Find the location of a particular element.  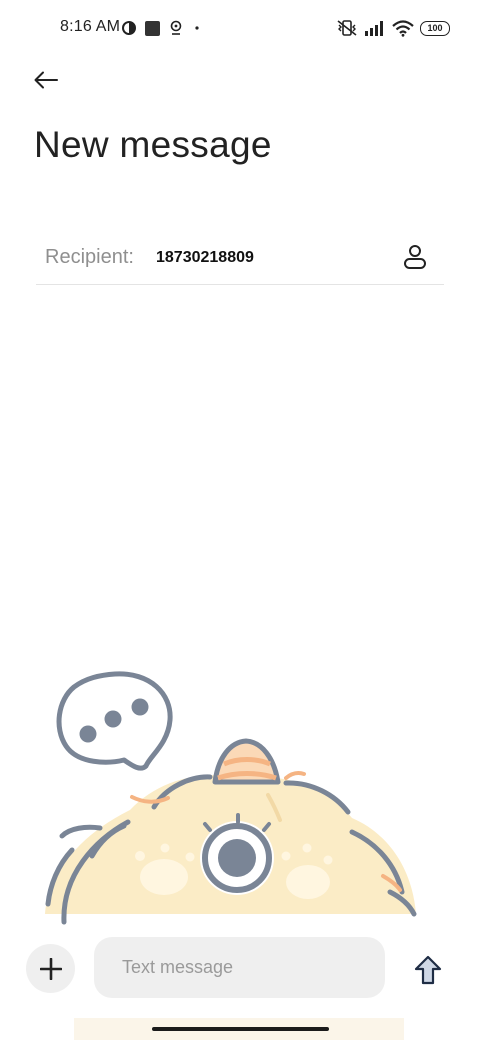

plus-icon is located at coordinates (50, 968).